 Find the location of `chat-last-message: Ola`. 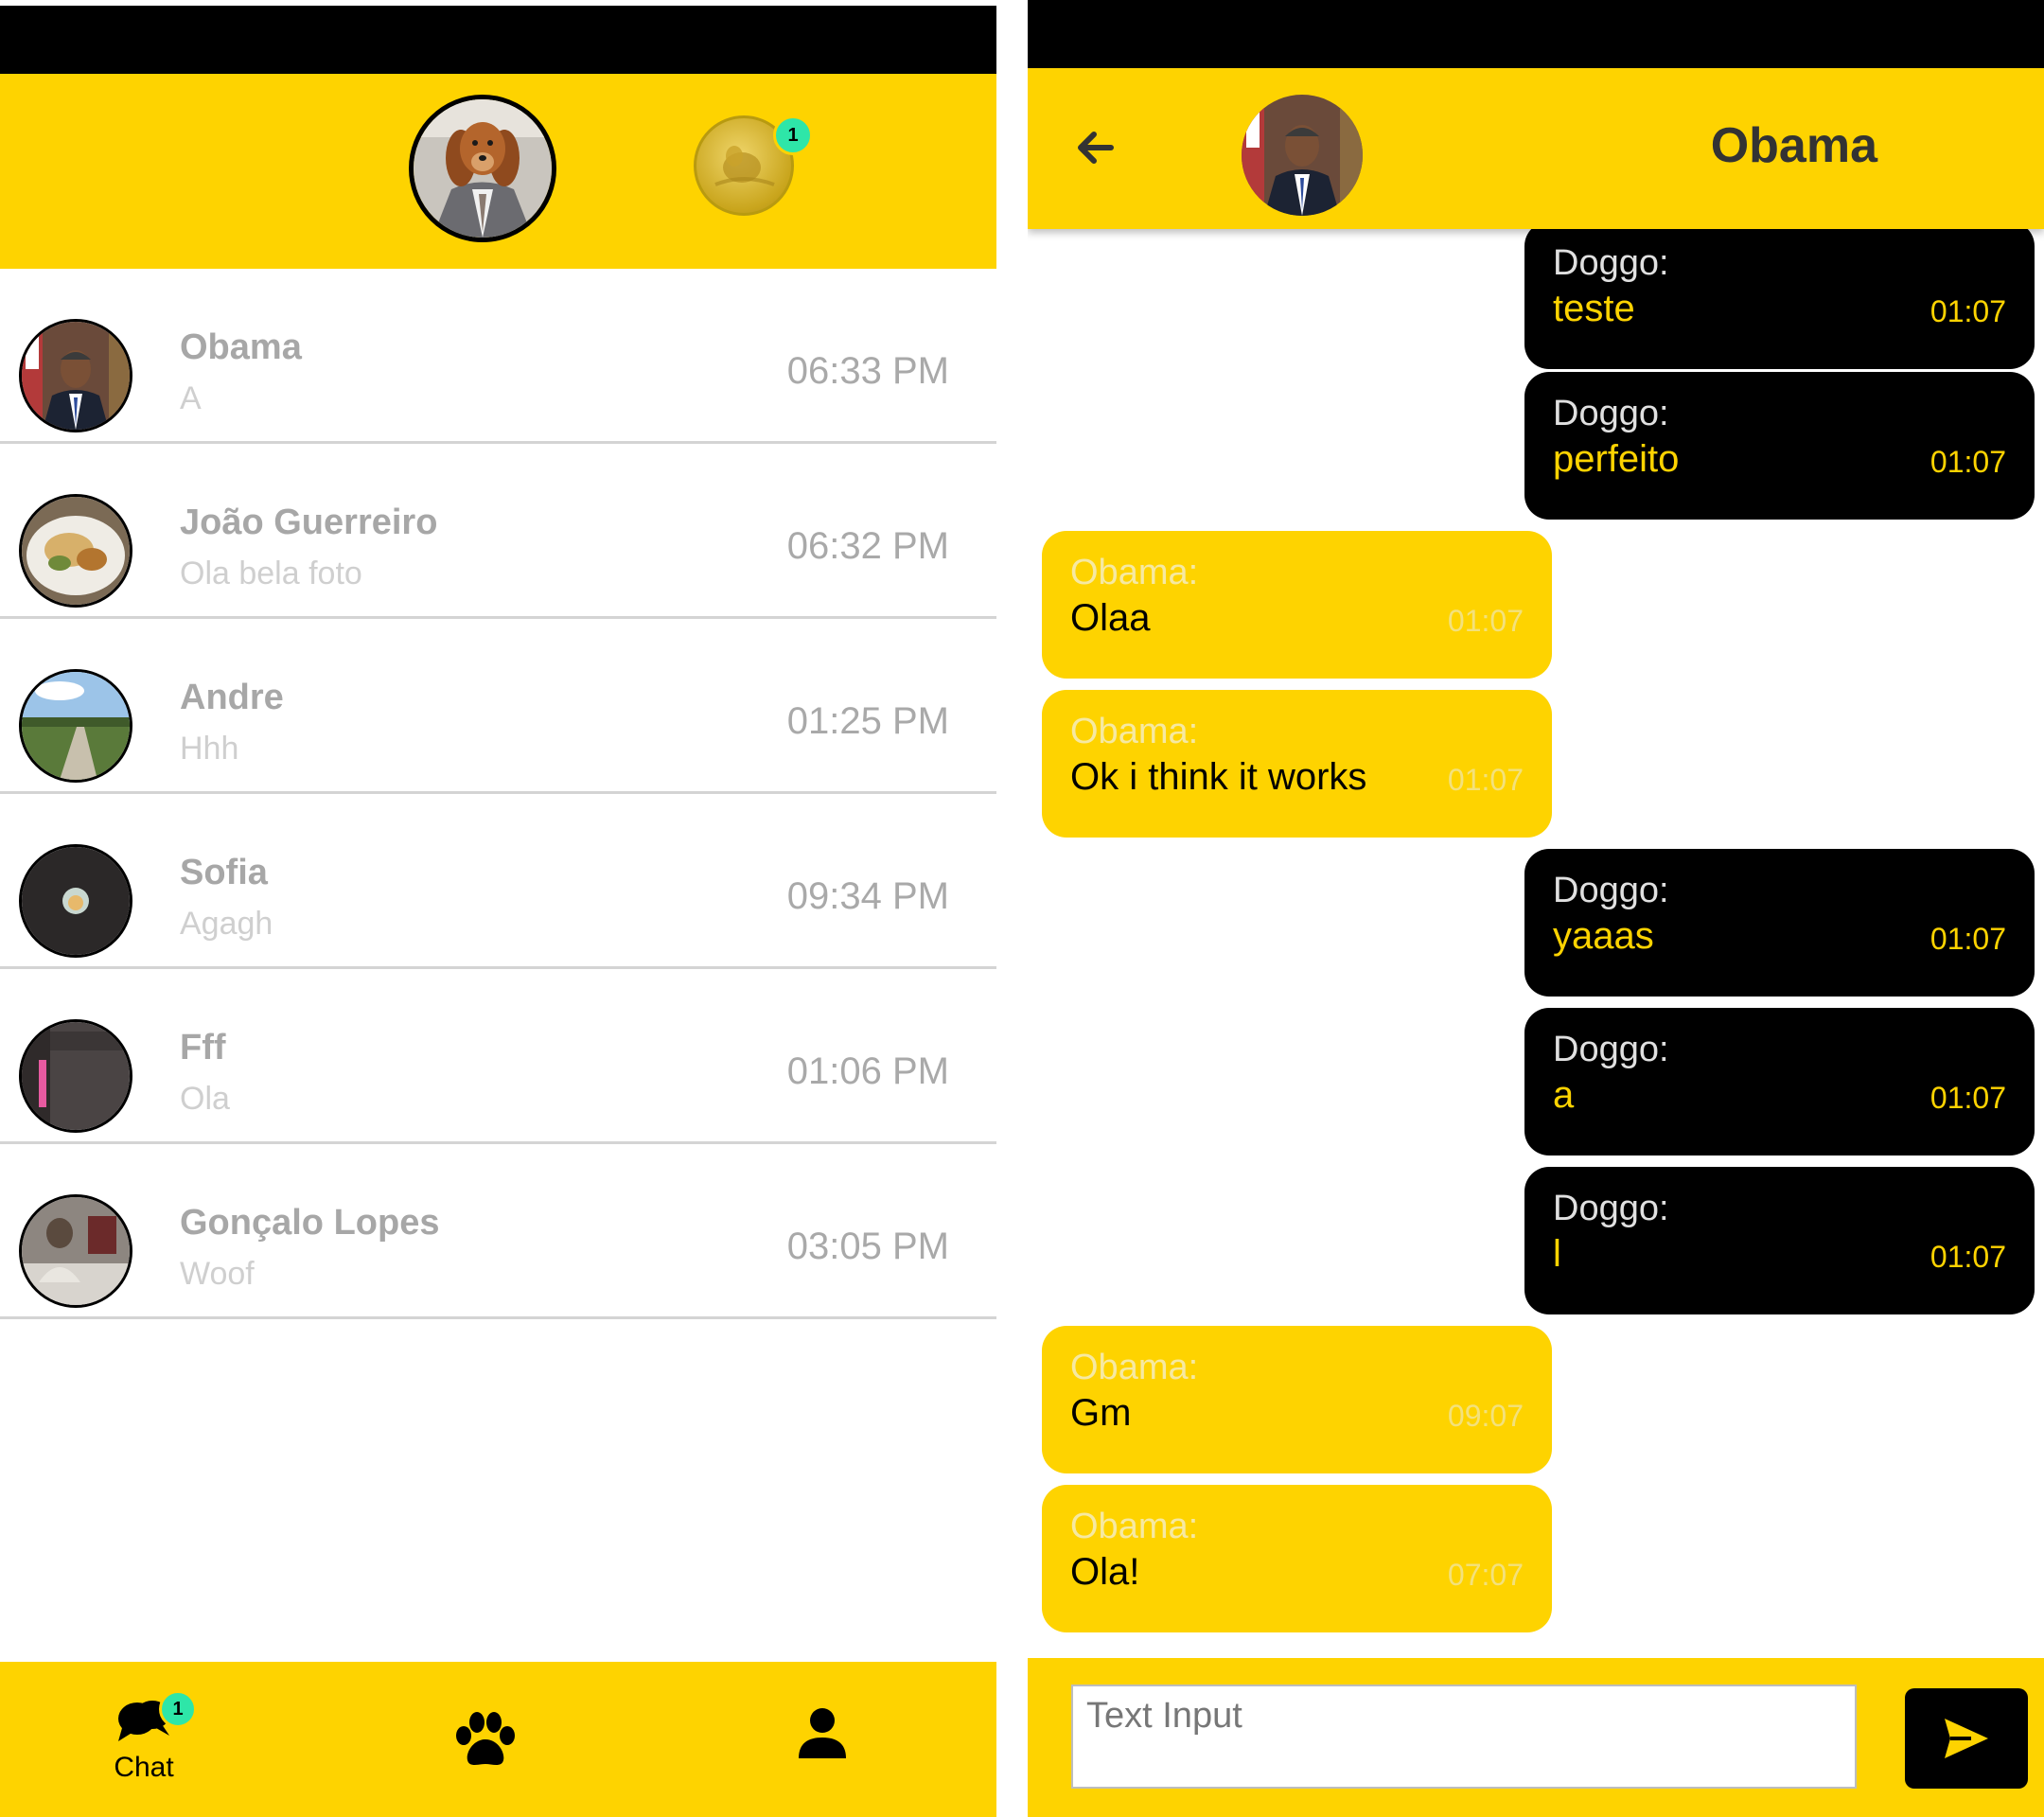

chat-last-message: Ola is located at coordinates (205, 1099).